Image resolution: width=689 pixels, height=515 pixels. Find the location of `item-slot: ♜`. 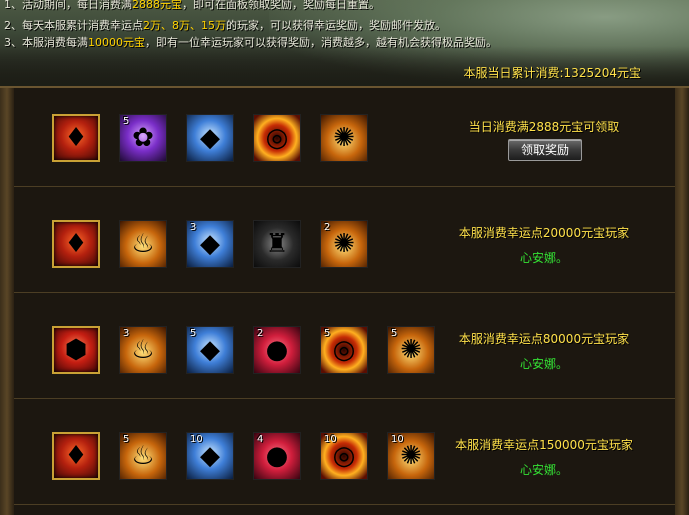

item-slot: ♜ is located at coordinates (277, 244).